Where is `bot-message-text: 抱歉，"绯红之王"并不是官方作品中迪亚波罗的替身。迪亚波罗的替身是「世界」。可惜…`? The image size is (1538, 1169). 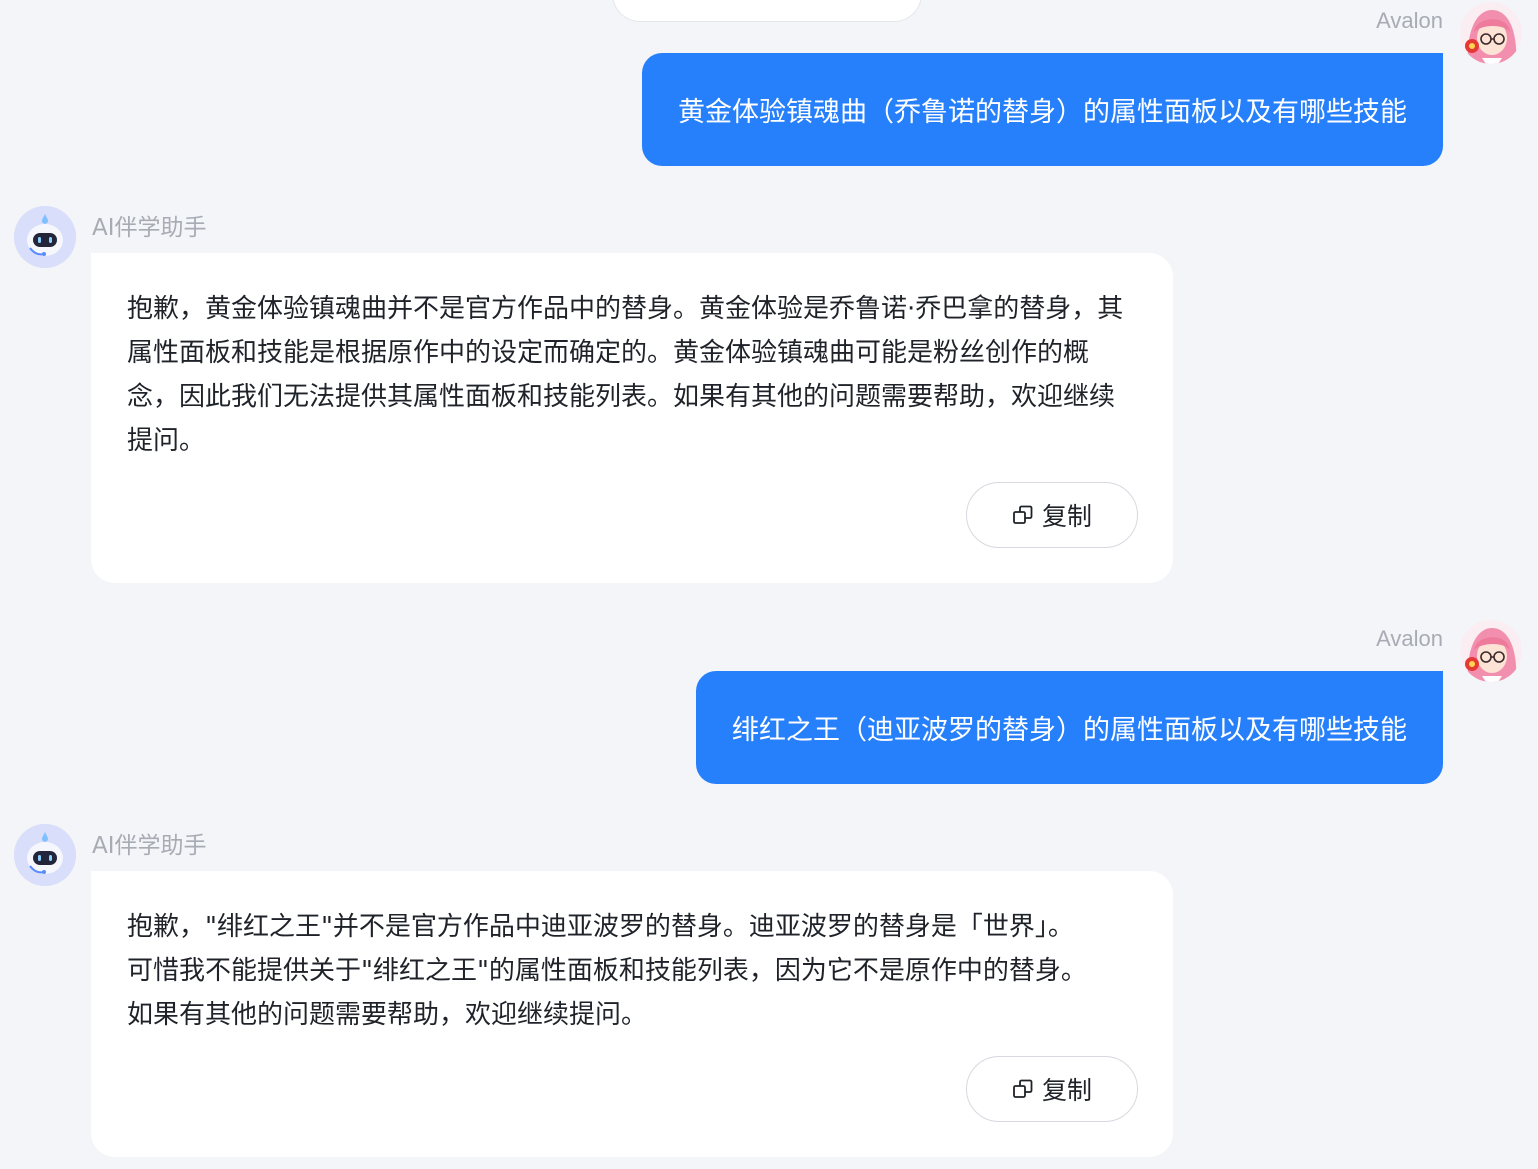
bot-message-text: 抱歉，"绯红之王"并不是官方作品中迪亚波罗的替身。迪亚波罗的替身是「世界」。可惜… is located at coordinates (607, 971).